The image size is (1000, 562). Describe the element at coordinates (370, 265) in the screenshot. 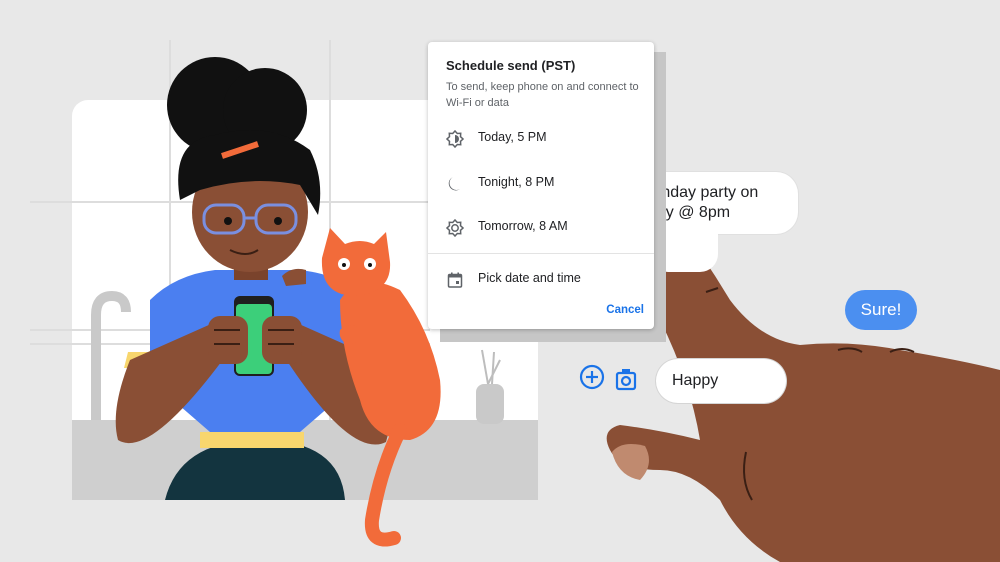

I see `cat-pupil-right` at that location.